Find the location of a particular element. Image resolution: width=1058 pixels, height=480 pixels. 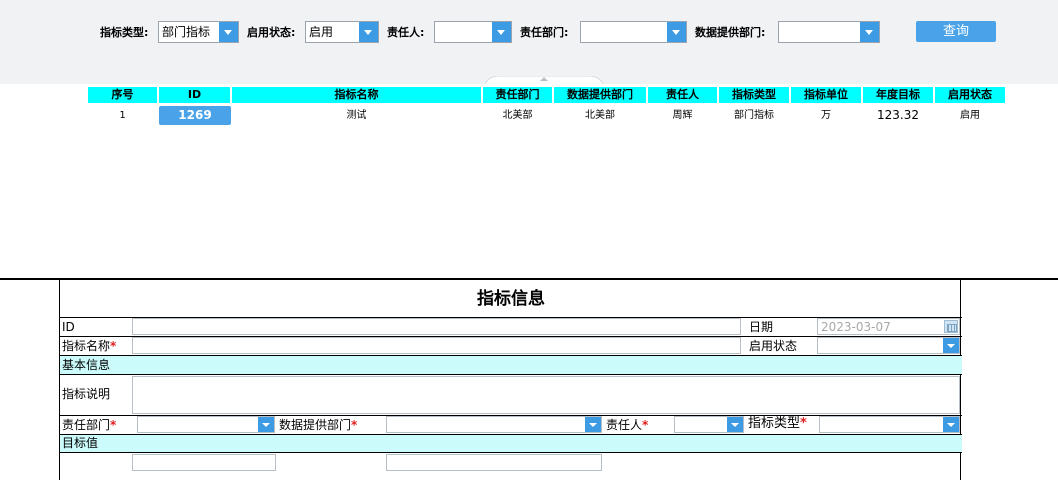

provider-label-text: 数据提供部门 is located at coordinates (315, 425).